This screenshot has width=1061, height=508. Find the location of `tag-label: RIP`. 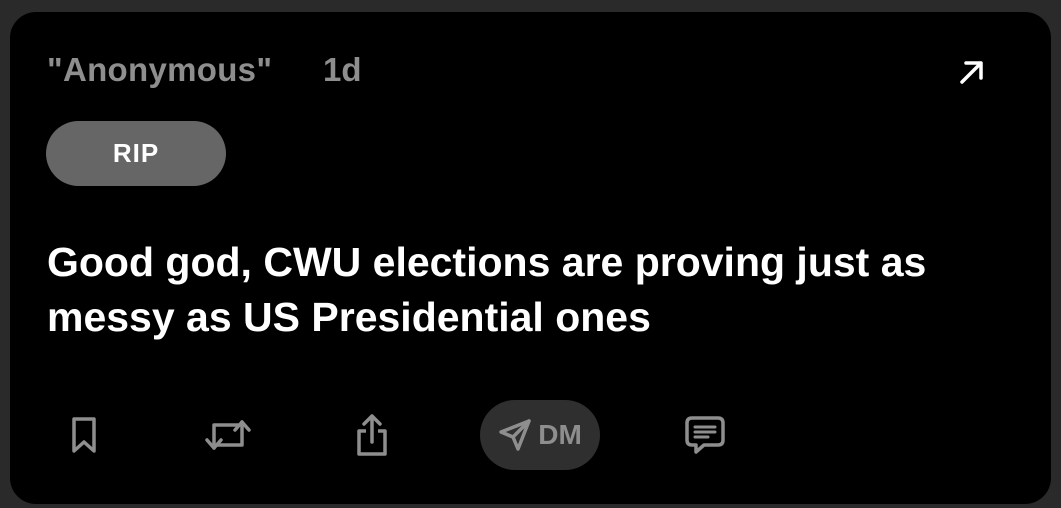

tag-label: RIP is located at coordinates (136, 153).